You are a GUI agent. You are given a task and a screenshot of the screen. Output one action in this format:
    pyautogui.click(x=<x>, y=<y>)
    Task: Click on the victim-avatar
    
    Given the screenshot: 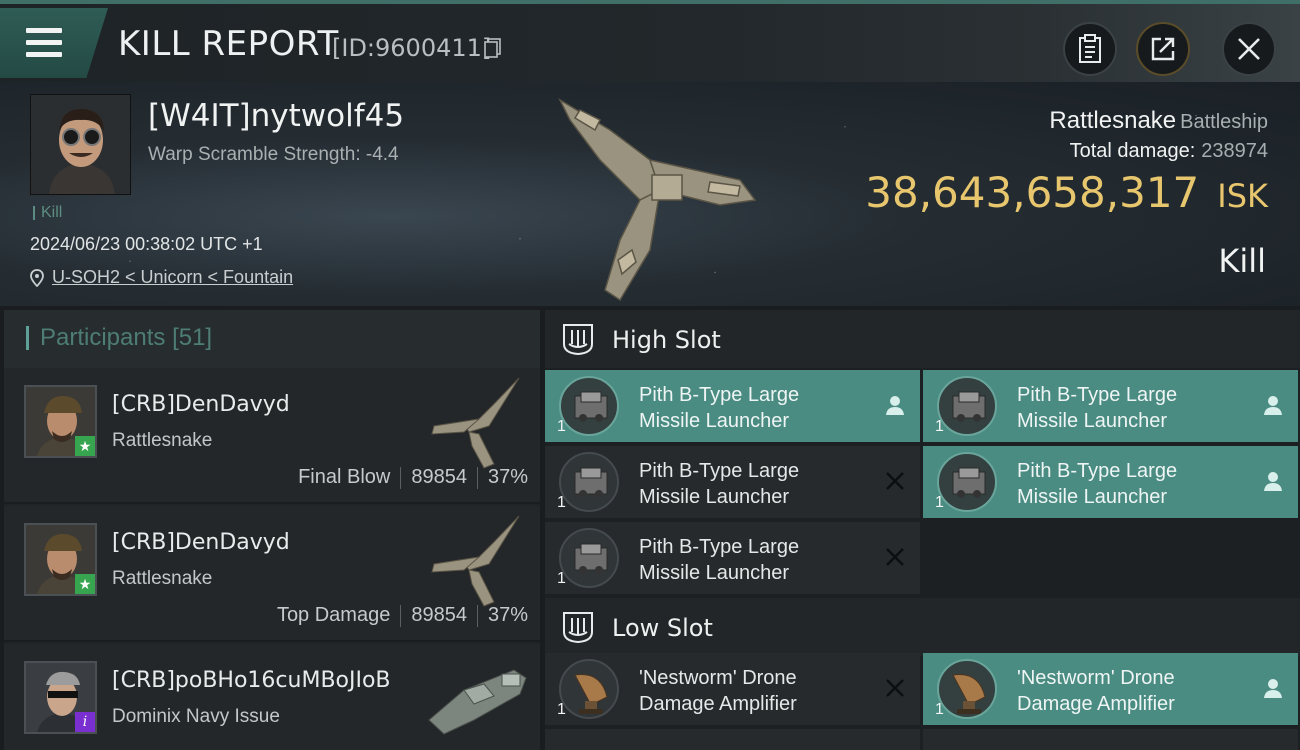 What is the action you would take?
    pyautogui.click(x=80, y=144)
    